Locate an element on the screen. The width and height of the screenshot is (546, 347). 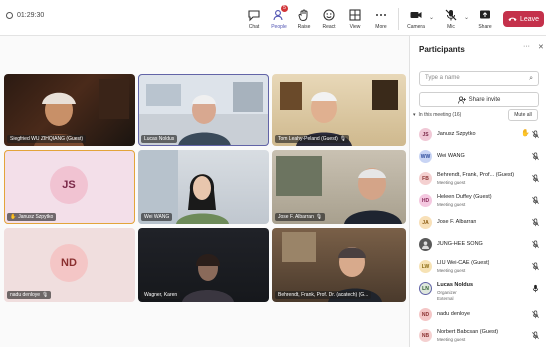
tile-name-label: Tom Leahy-Peland (Guest) 🎙 is located at coordinates (312, 139).